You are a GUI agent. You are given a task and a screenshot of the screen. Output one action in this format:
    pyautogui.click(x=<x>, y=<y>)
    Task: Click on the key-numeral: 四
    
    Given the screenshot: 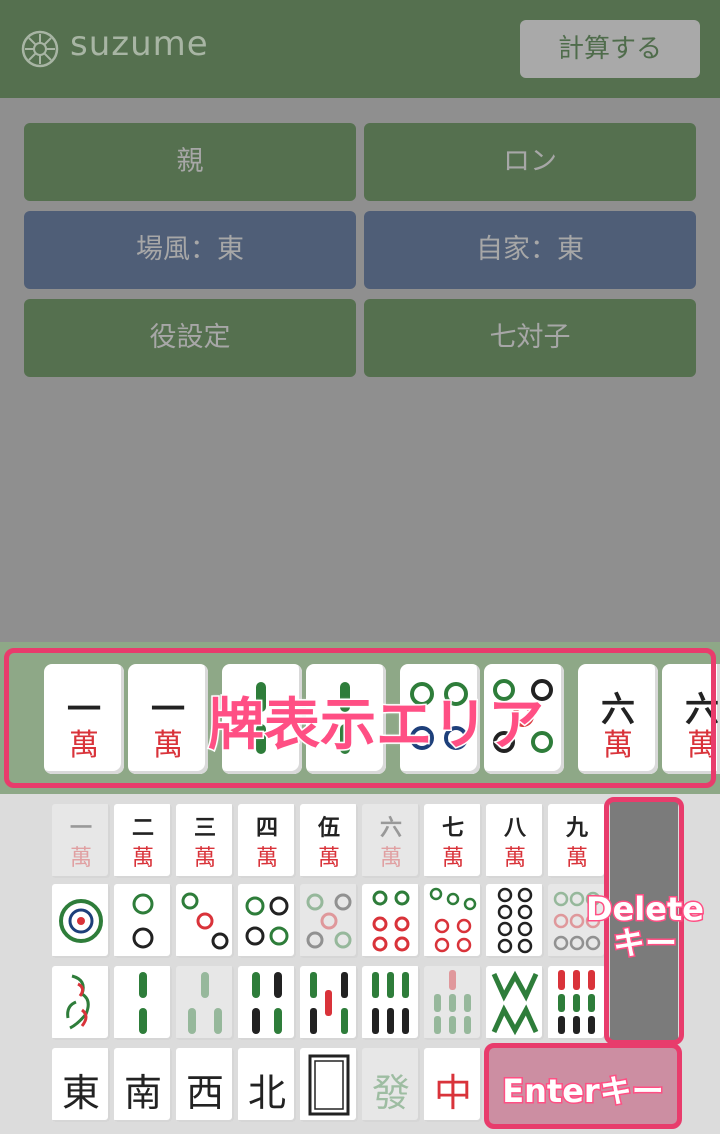 What is the action you would take?
    pyautogui.click(x=266, y=828)
    